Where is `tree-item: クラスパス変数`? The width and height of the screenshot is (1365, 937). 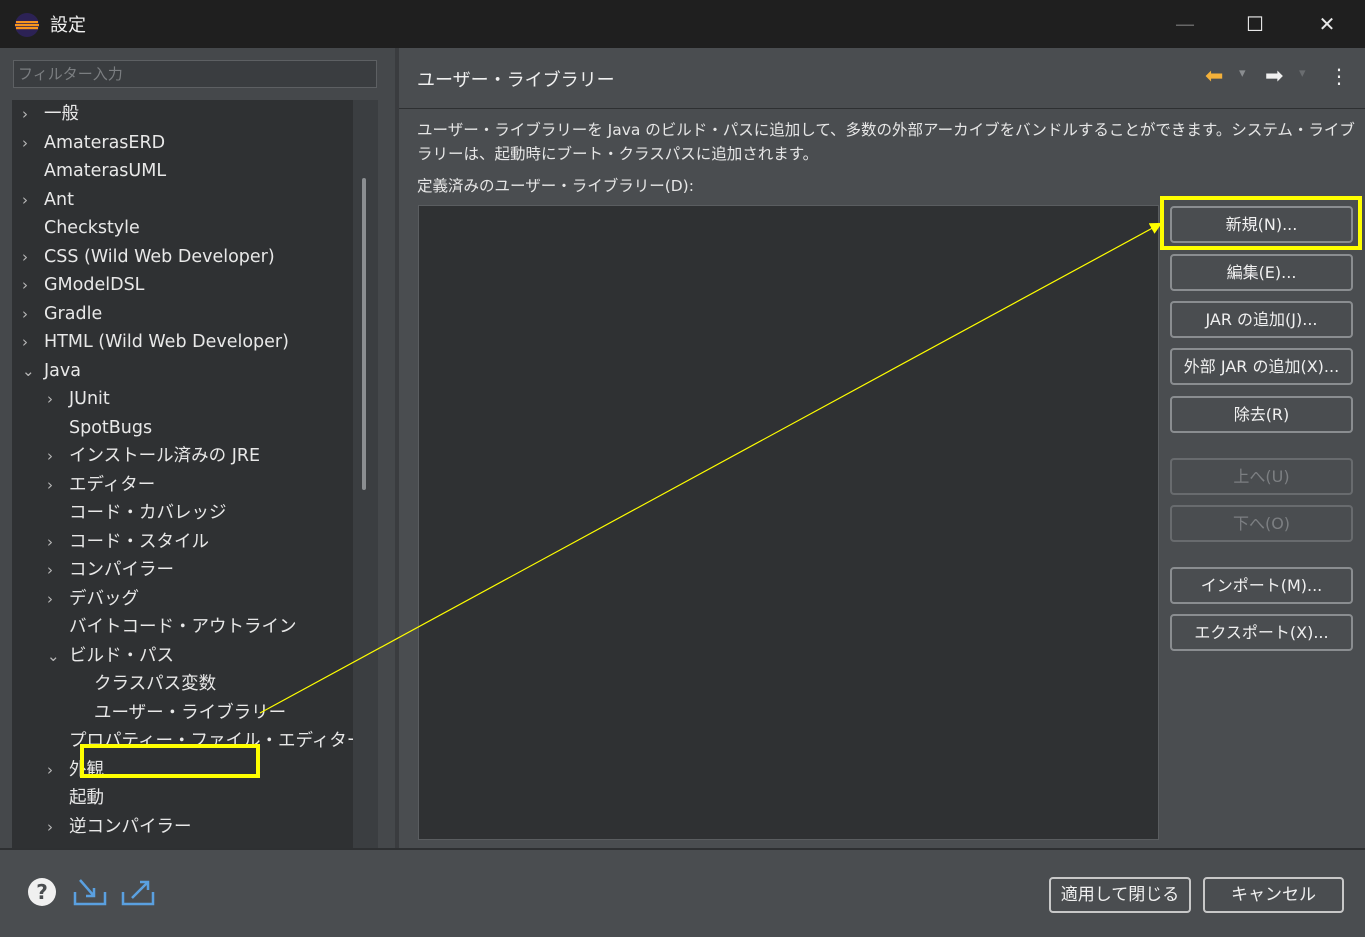 tree-item: クラスパス変数 is located at coordinates (144, 684).